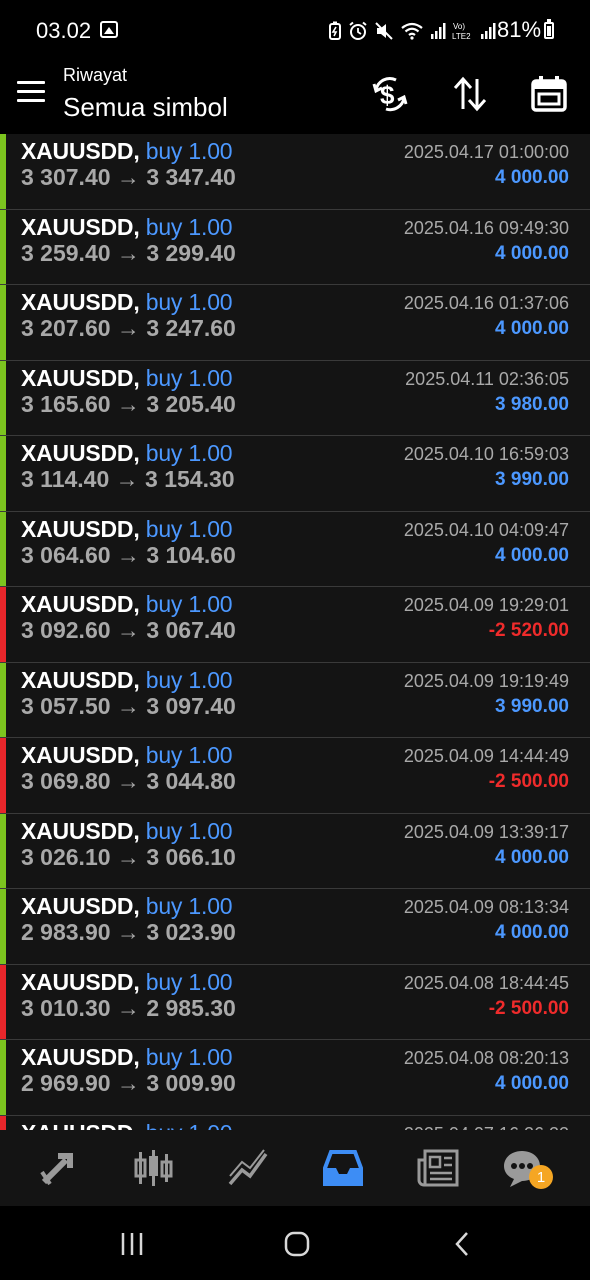 The image size is (590, 1280). I want to click on trade-time: 2025.04.11 02:36:05, so click(487, 378).